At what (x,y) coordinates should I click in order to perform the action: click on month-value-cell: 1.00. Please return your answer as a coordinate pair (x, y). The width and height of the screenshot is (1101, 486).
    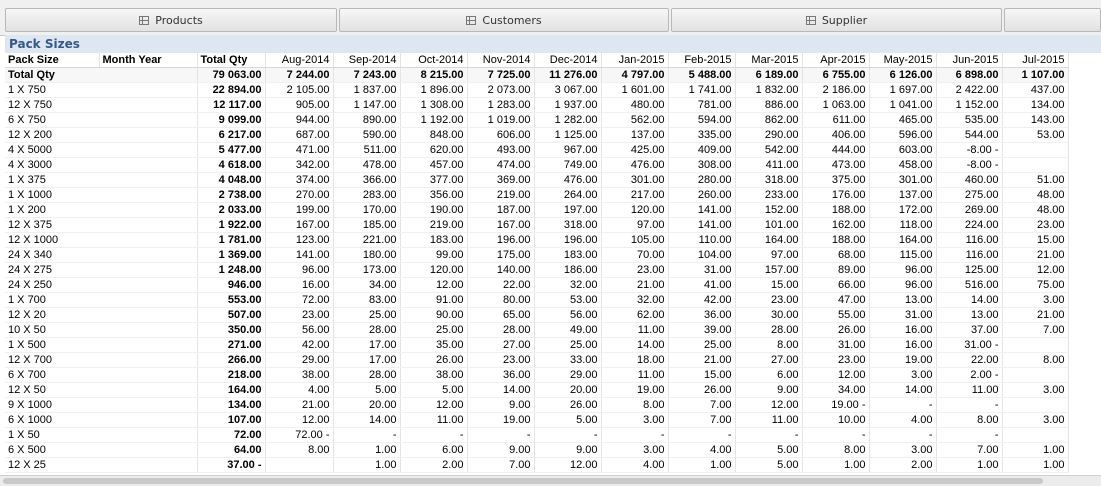
    Looking at the image, I should click on (836, 465).